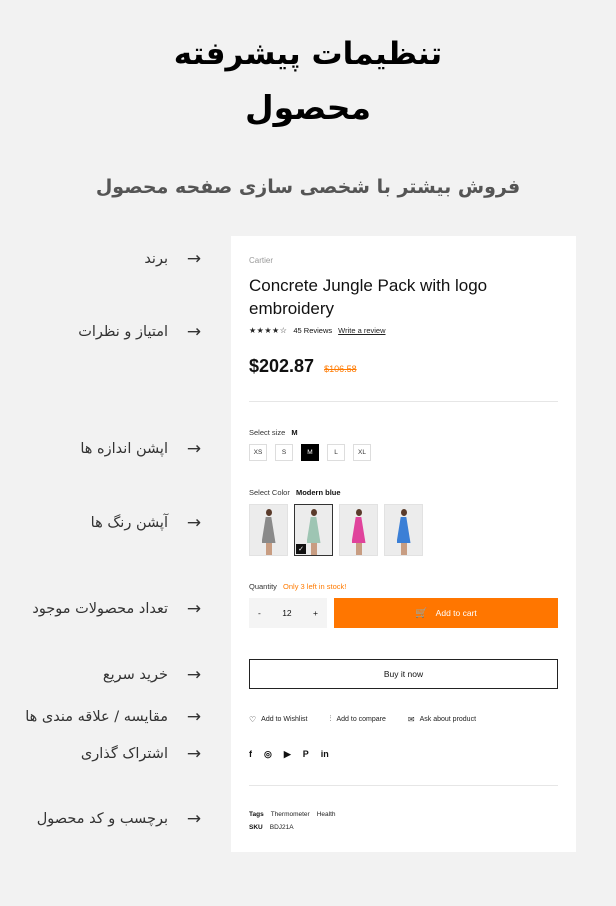 This screenshot has height=906, width=616. I want to click on tag-link: Thermometer, so click(290, 814).